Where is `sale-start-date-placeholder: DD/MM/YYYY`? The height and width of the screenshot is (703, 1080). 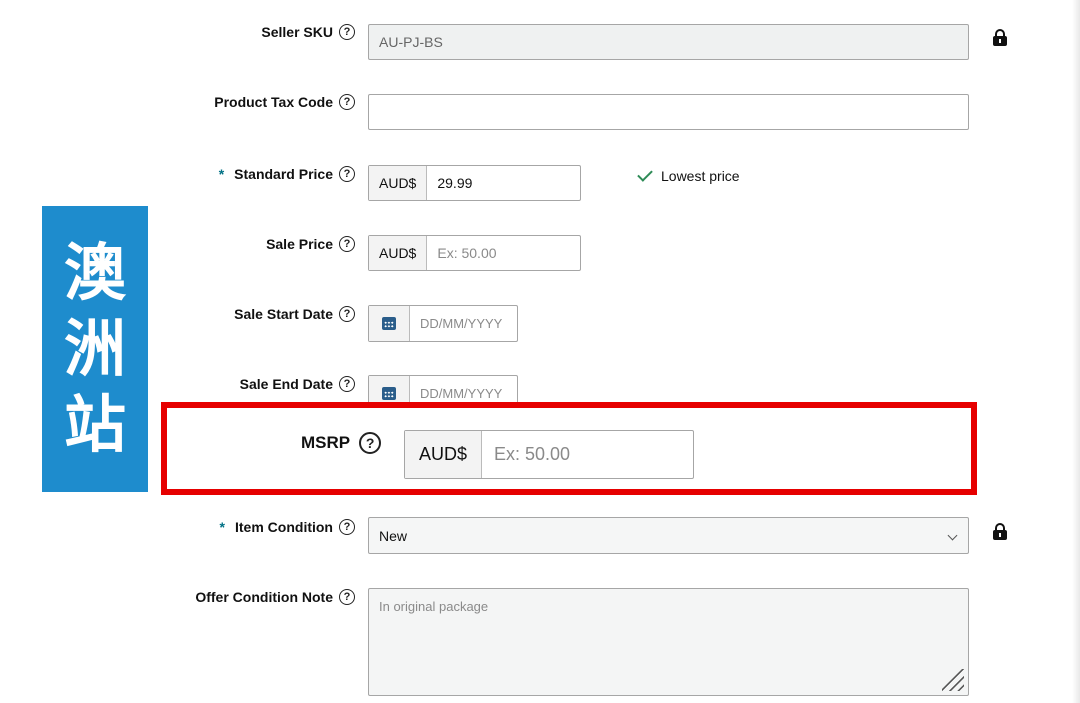
sale-start-date-placeholder: DD/MM/YYYY is located at coordinates (461, 323).